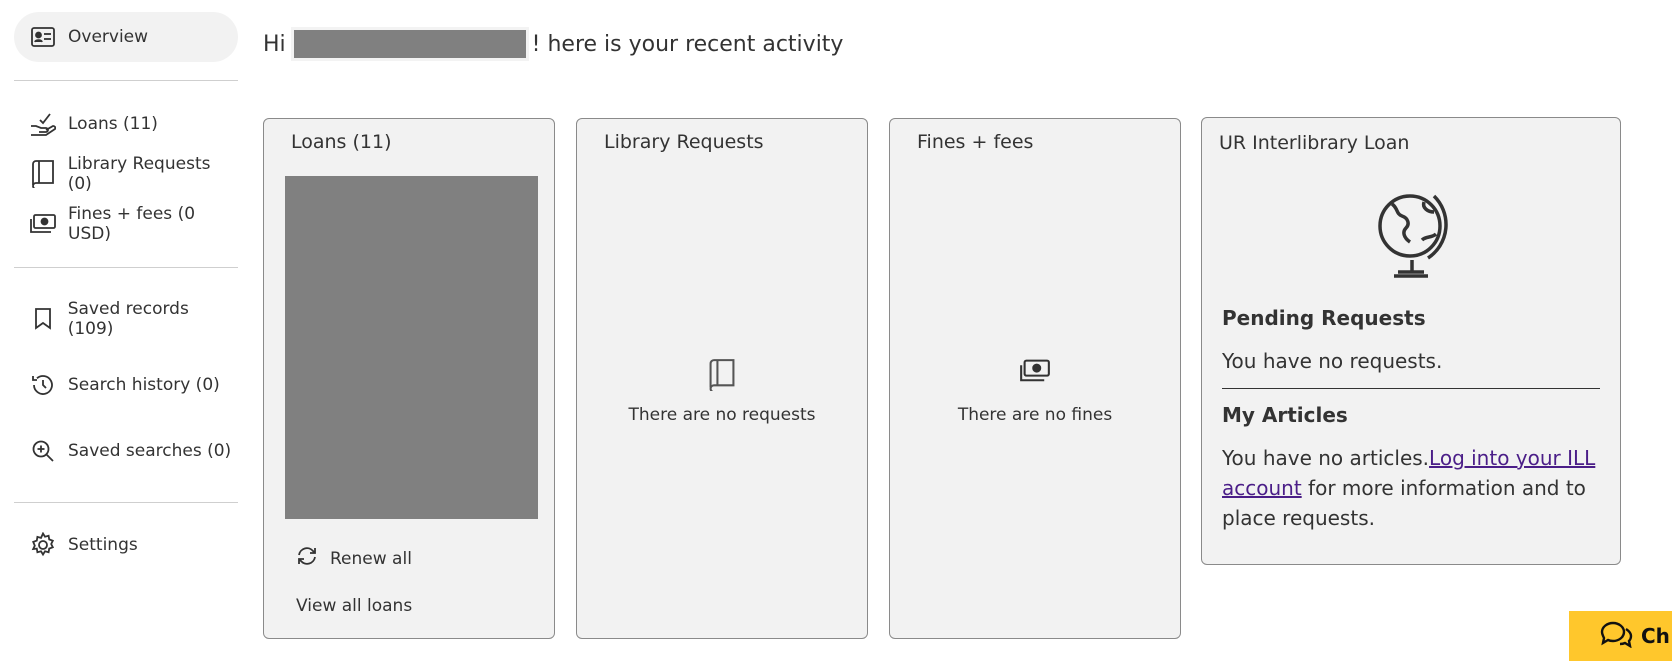  What do you see at coordinates (1314, 143) in the screenshot?
I see `card-title: UR Interlibrary Loan` at bounding box center [1314, 143].